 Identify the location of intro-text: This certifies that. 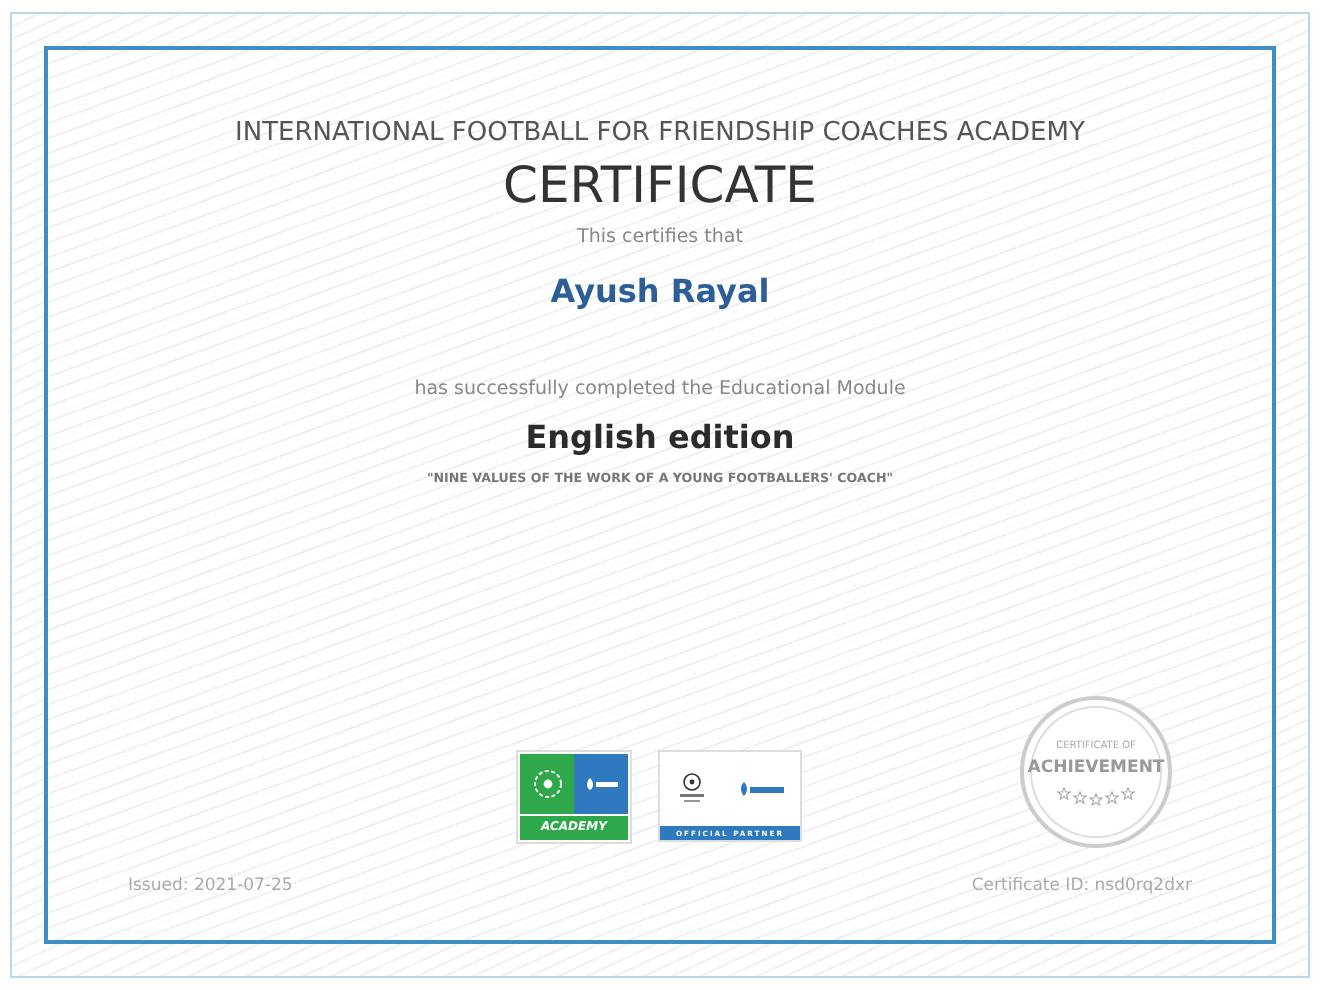
(660, 237).